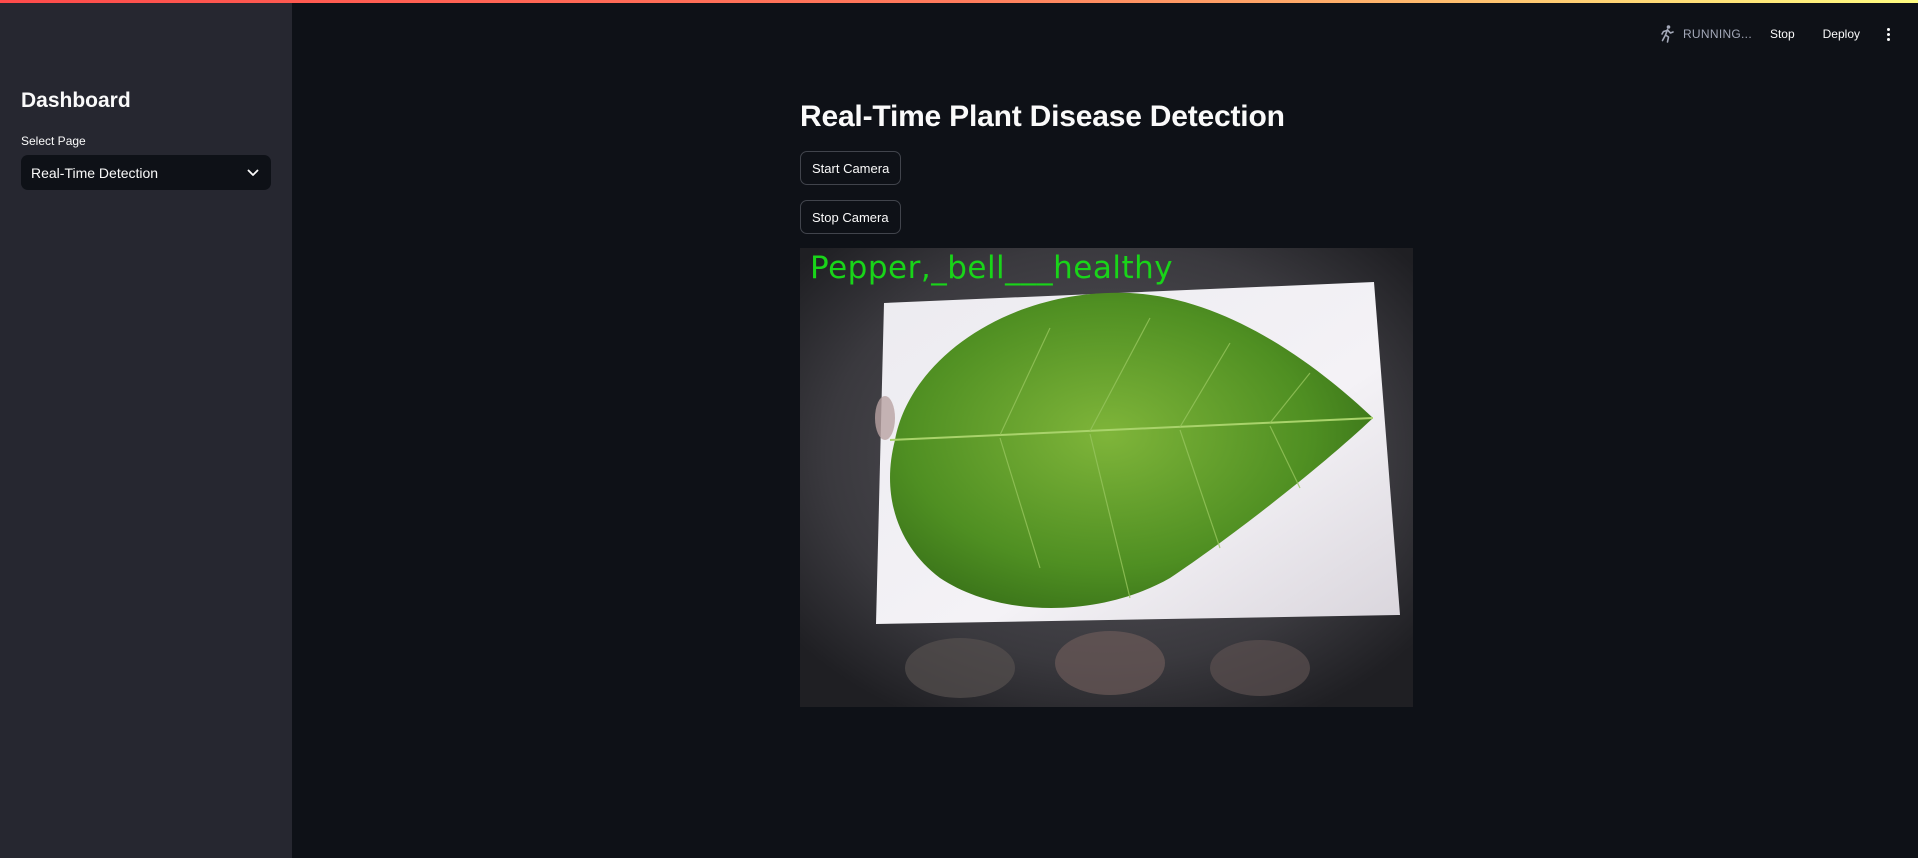 This screenshot has width=1918, height=858. Describe the element at coordinates (95, 172) in the screenshot. I see `select-page-value: Real-Time Detection` at that location.